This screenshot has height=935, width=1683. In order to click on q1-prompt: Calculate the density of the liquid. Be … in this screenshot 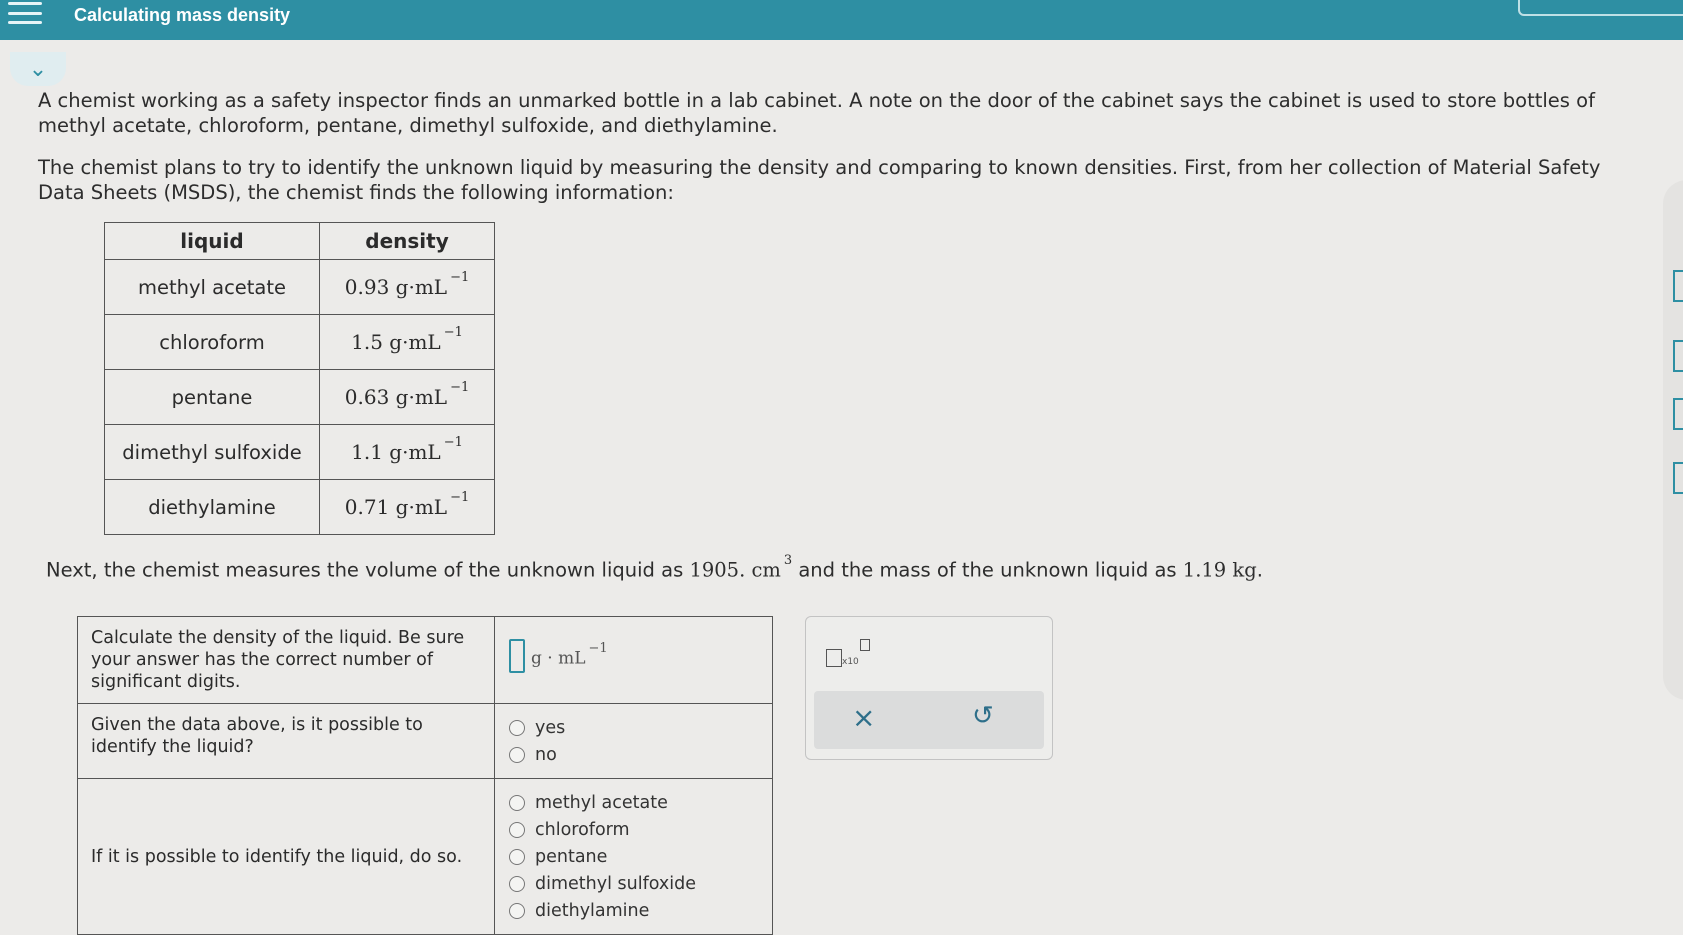, I will do `click(286, 660)`.